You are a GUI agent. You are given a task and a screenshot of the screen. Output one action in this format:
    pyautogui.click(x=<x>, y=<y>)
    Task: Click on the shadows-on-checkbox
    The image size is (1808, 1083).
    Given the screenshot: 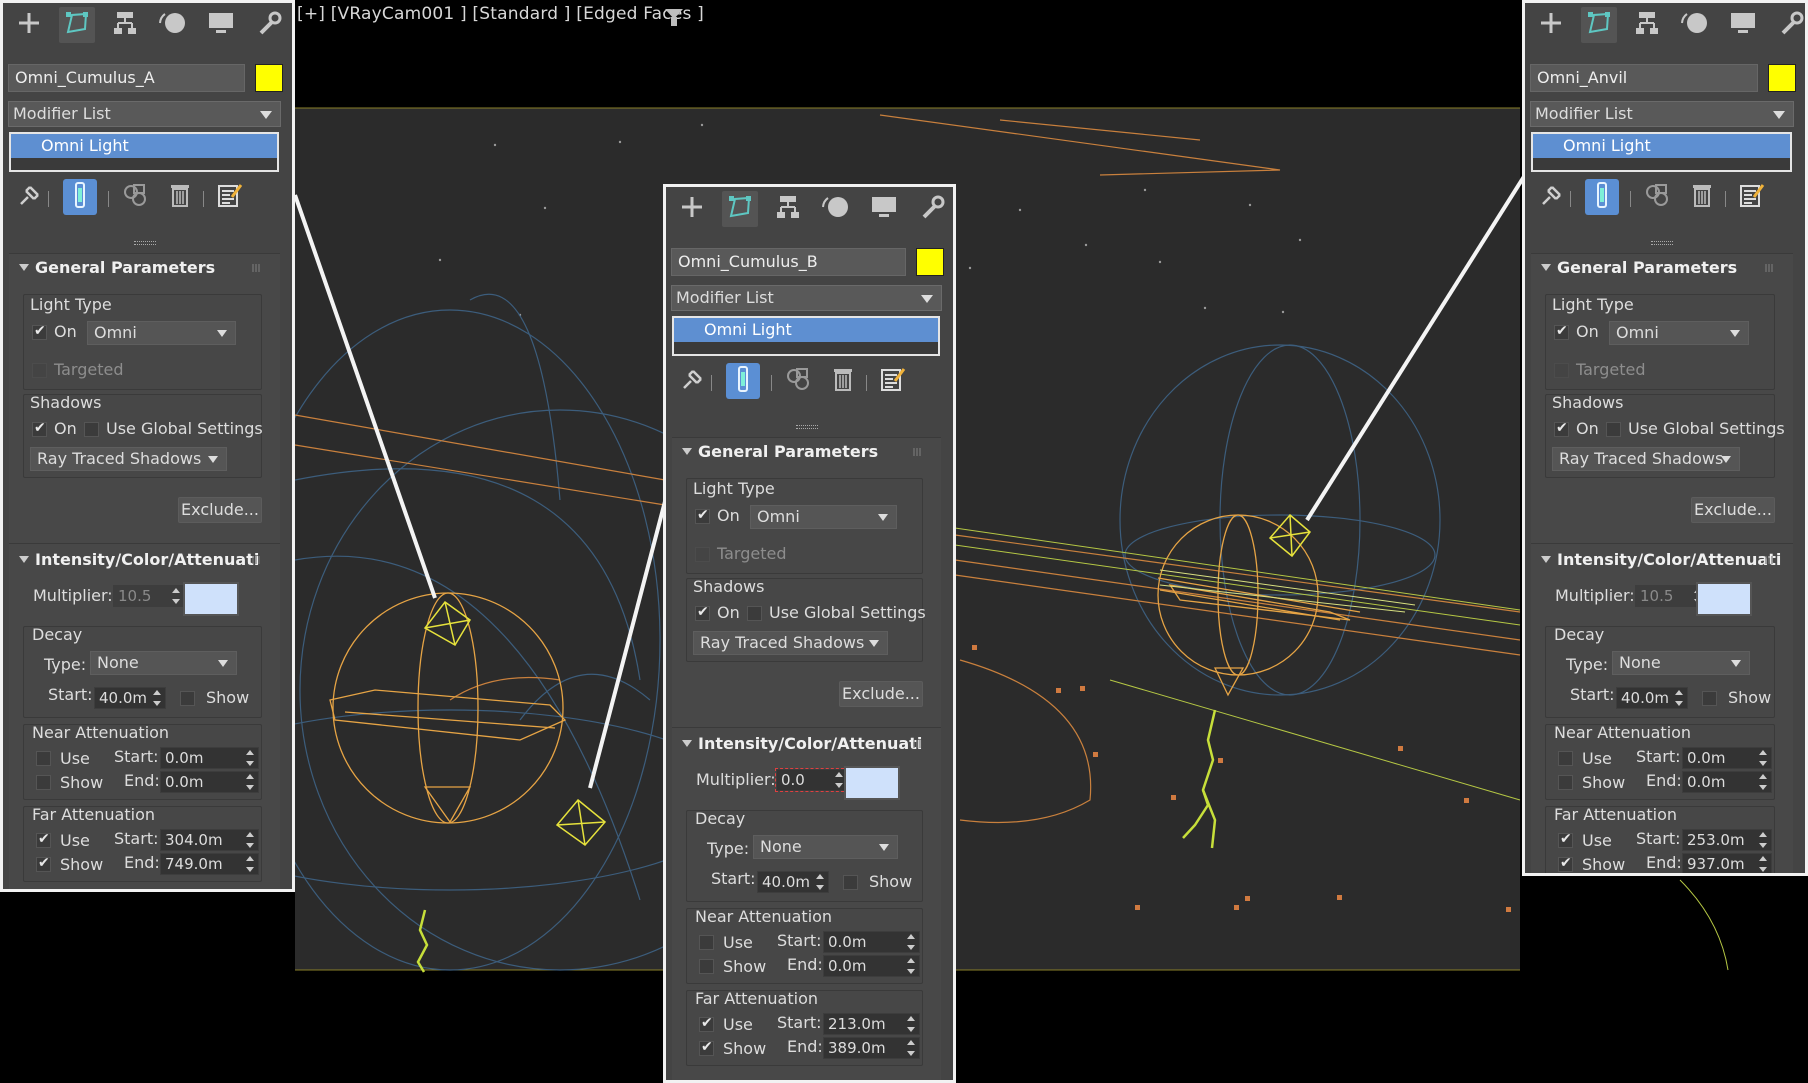 What is the action you would take?
    pyautogui.click(x=1561, y=428)
    